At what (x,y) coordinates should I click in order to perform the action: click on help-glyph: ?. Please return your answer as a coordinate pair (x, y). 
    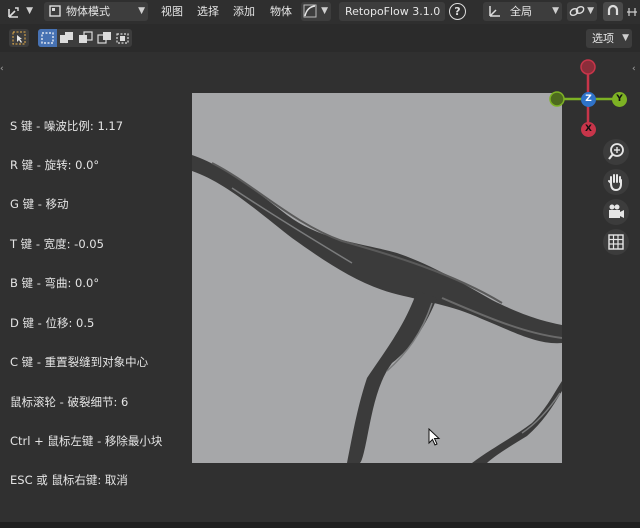
    Looking at the image, I should click on (457, 11).